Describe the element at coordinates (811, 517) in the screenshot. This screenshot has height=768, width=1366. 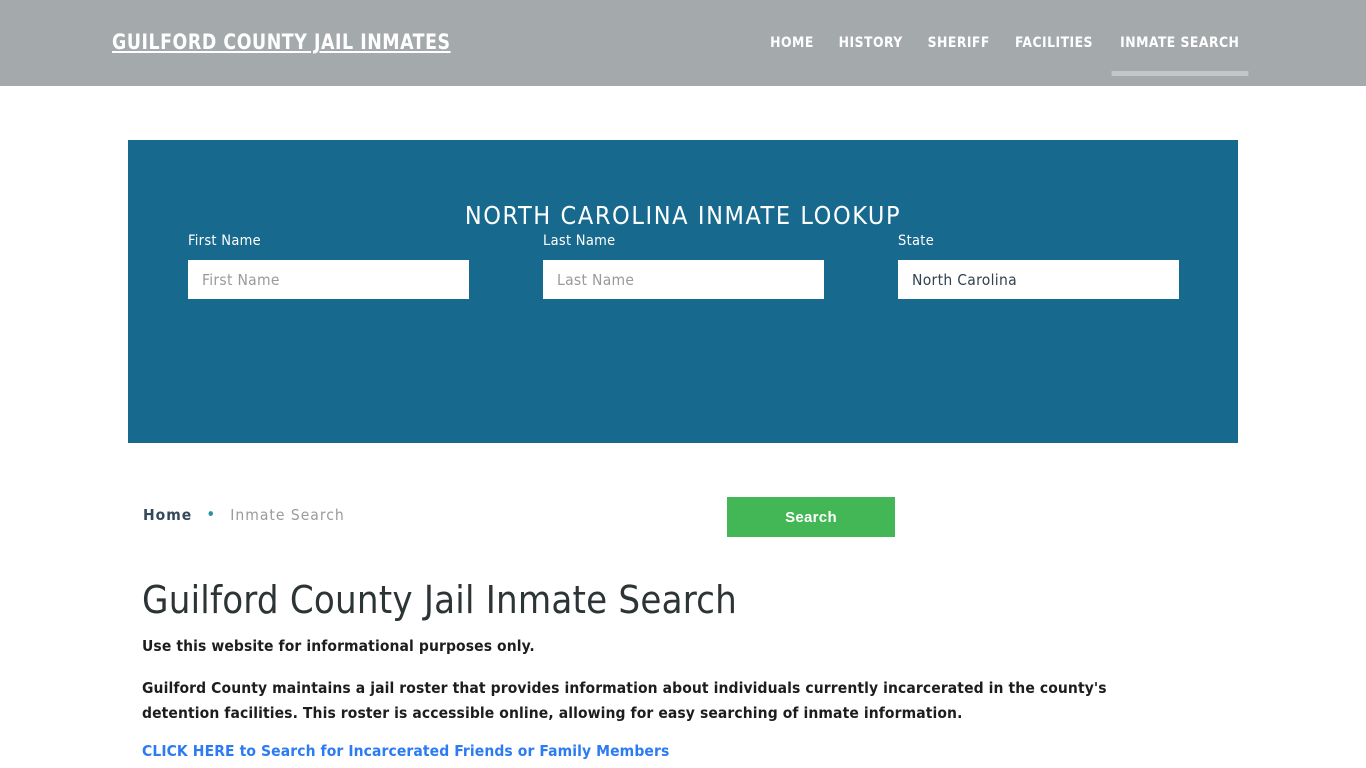
I see `search-button: Search` at that location.